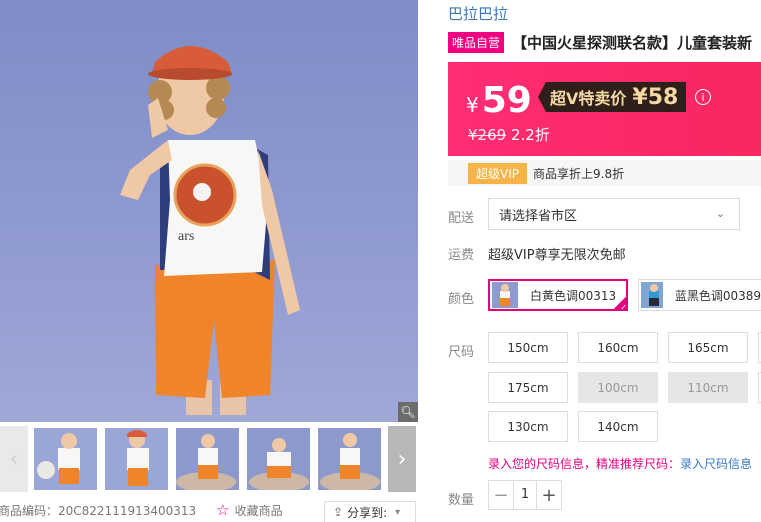 This screenshot has height=522, width=761. Describe the element at coordinates (618, 387) in the screenshot. I see `size-option-100: 100cm` at that location.